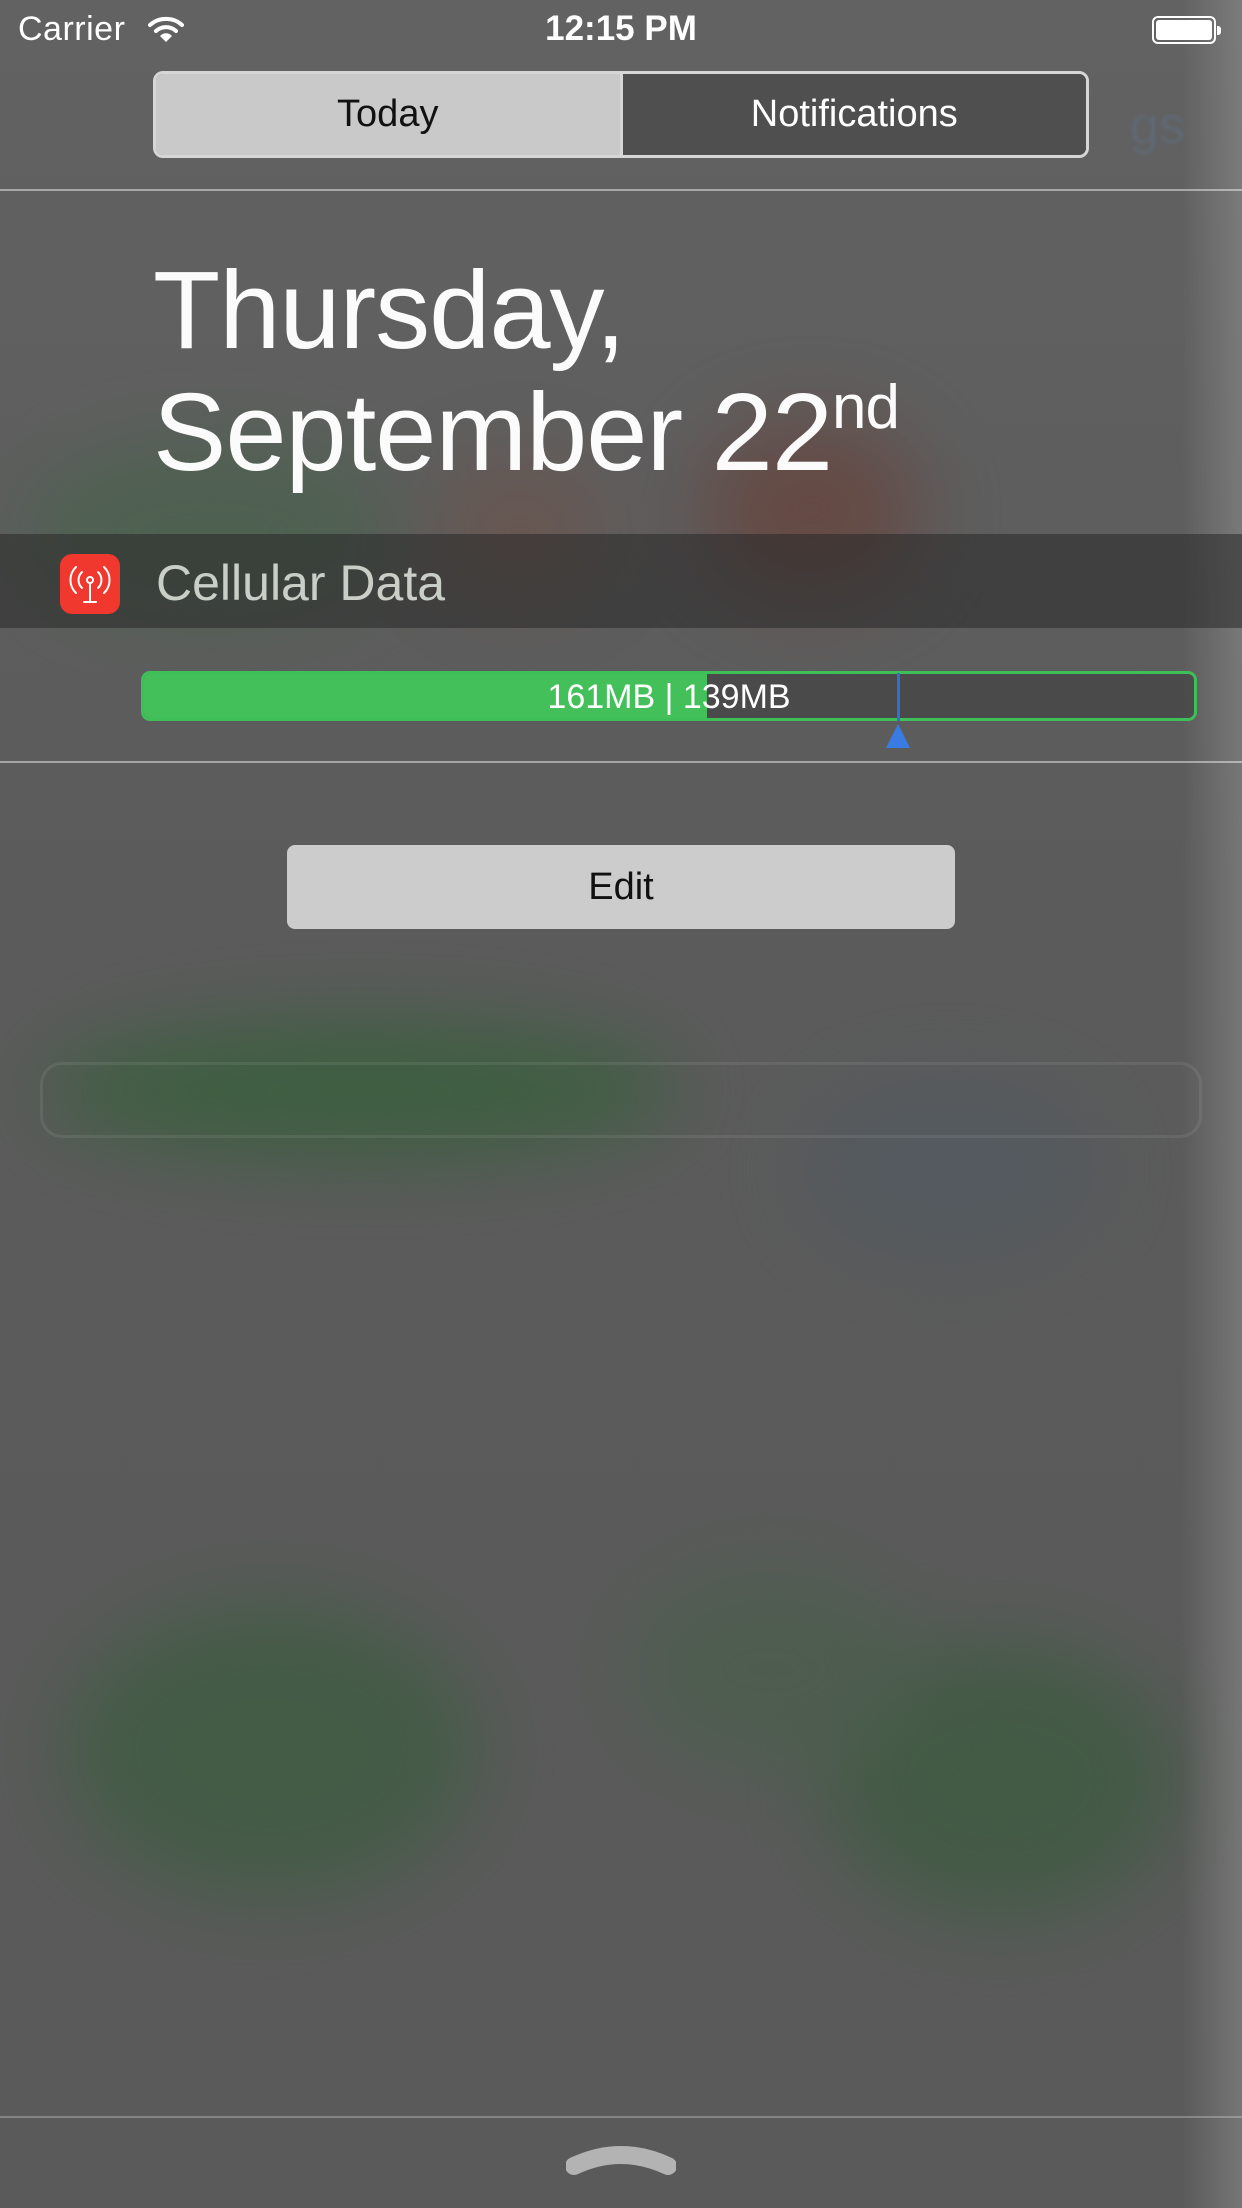 The height and width of the screenshot is (2208, 1242). I want to click on bottom-bar, so click(621, 2163).